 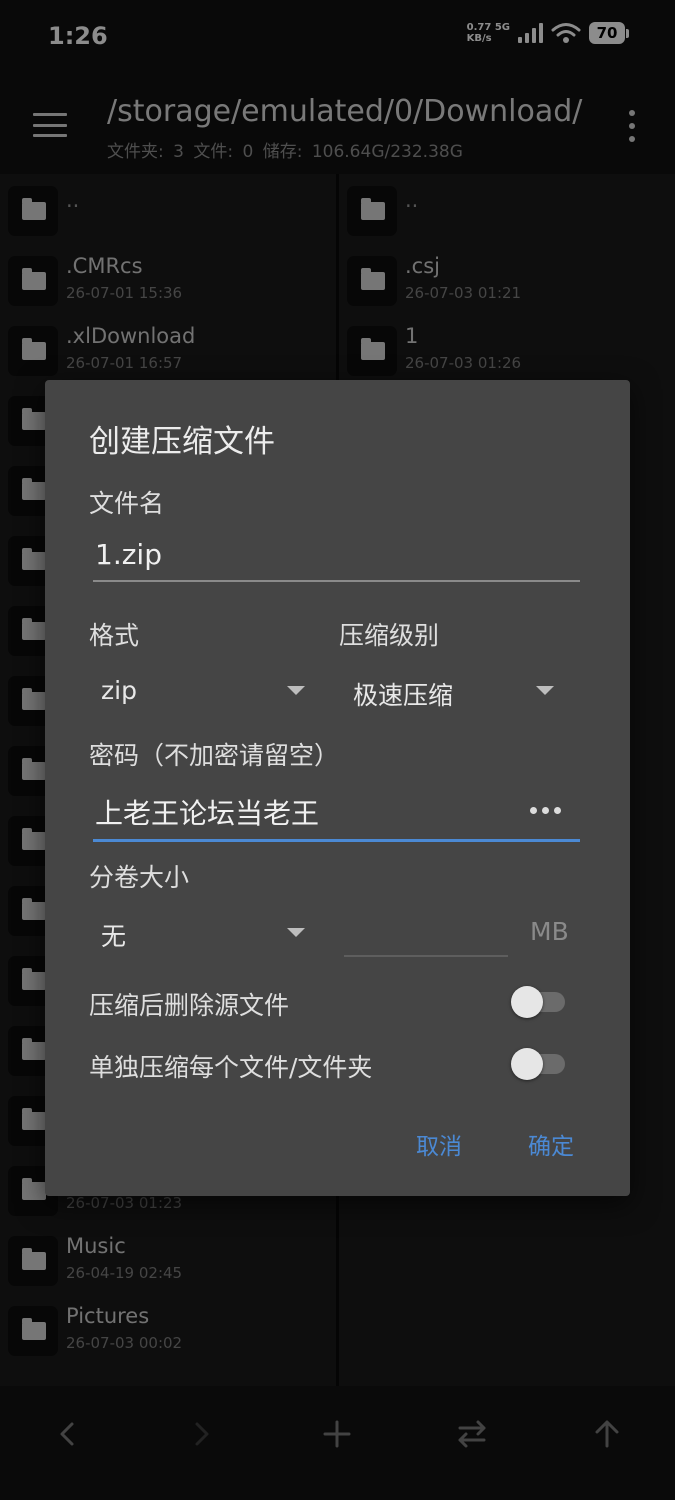 What do you see at coordinates (207, 812) in the screenshot?
I see `password-input: 上老王论坛当老王` at bounding box center [207, 812].